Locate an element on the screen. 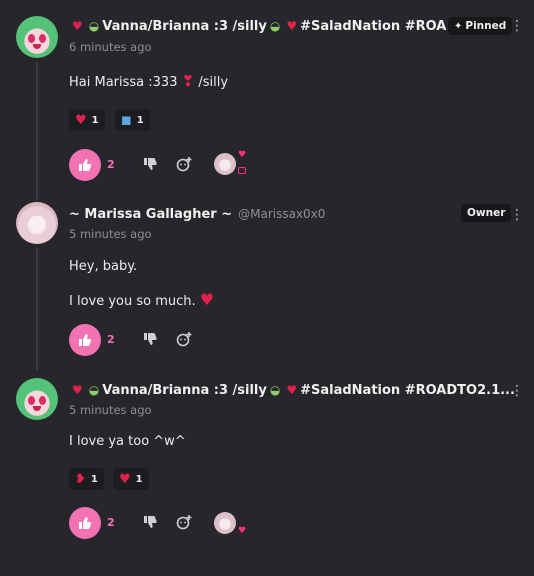 Image resolution: width=534 pixels, height=576 pixels. kiss-mark-emoji: ❥ is located at coordinates (80, 479).